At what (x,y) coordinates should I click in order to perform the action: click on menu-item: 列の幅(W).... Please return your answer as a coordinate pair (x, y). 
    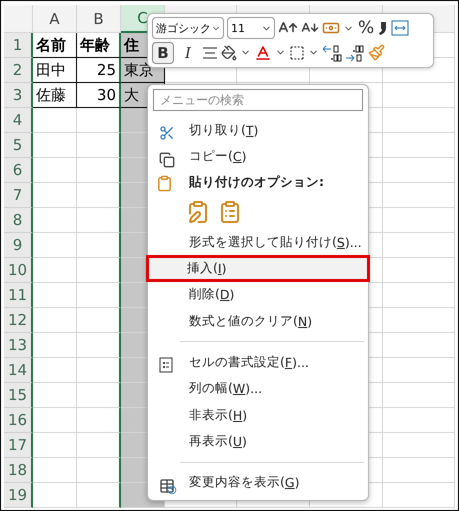
    Looking at the image, I should click on (258, 389).